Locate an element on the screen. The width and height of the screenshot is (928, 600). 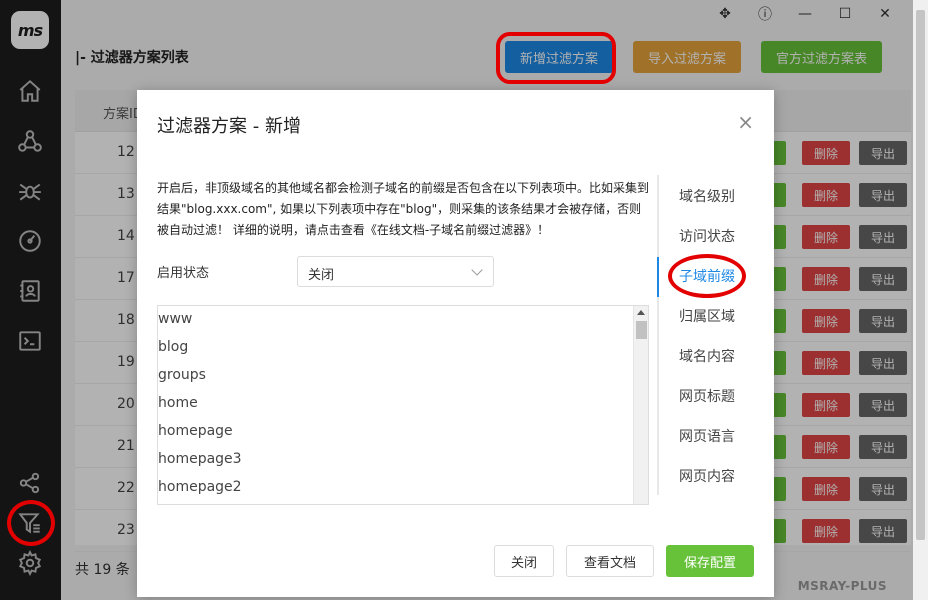
prefix-line: groups is located at coordinates (182, 375).